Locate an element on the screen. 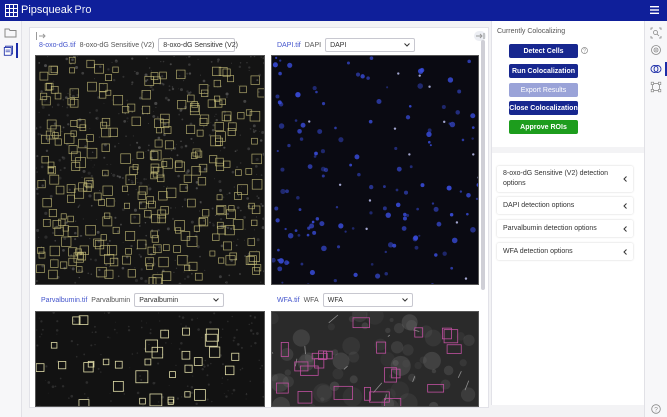 This screenshot has width=667, height=417. channel-select-dapi: DAPI is located at coordinates (370, 45).